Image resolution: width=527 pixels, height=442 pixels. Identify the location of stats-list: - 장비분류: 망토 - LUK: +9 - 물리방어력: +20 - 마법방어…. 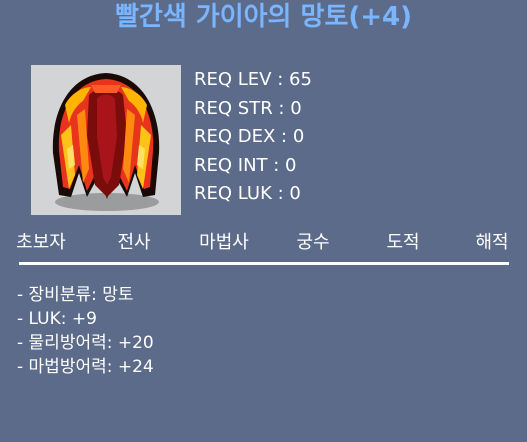
(85, 331).